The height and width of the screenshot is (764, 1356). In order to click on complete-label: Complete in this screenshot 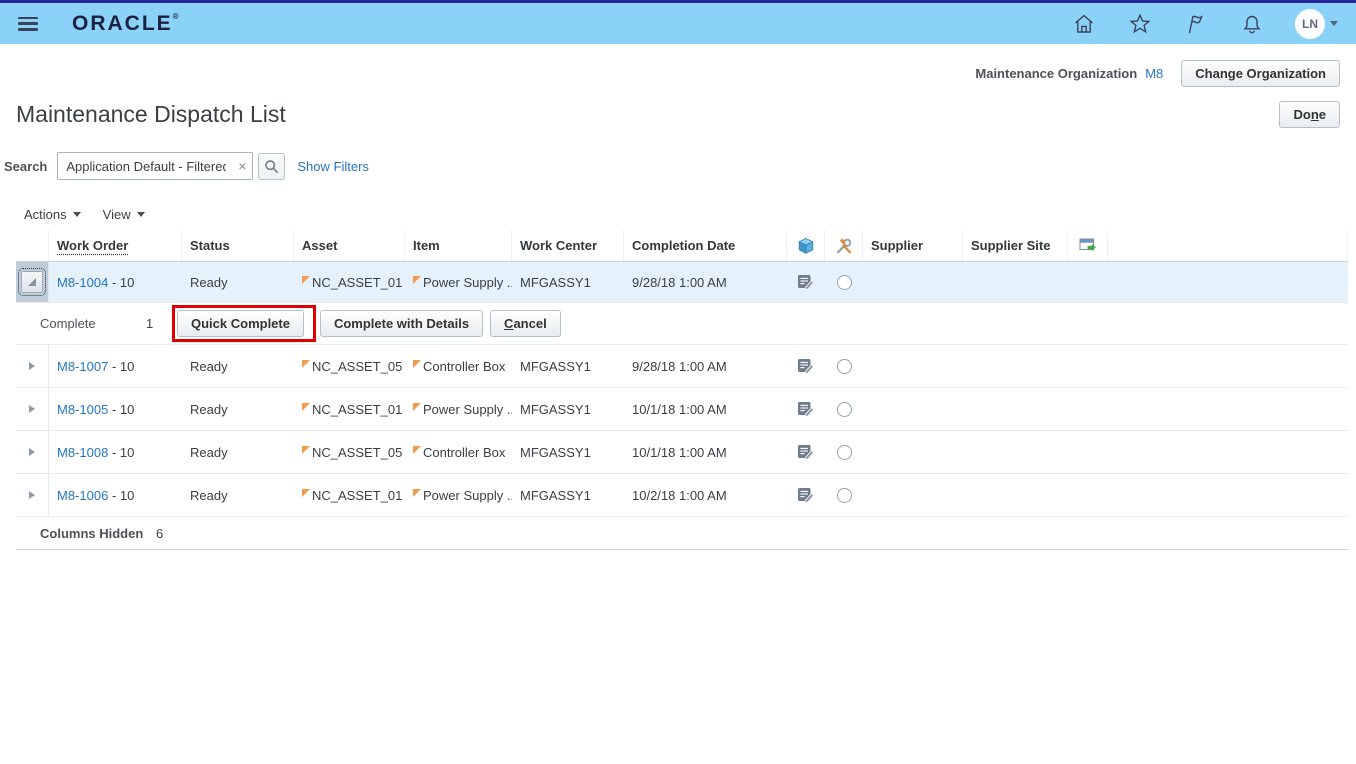, I will do `click(68, 323)`.